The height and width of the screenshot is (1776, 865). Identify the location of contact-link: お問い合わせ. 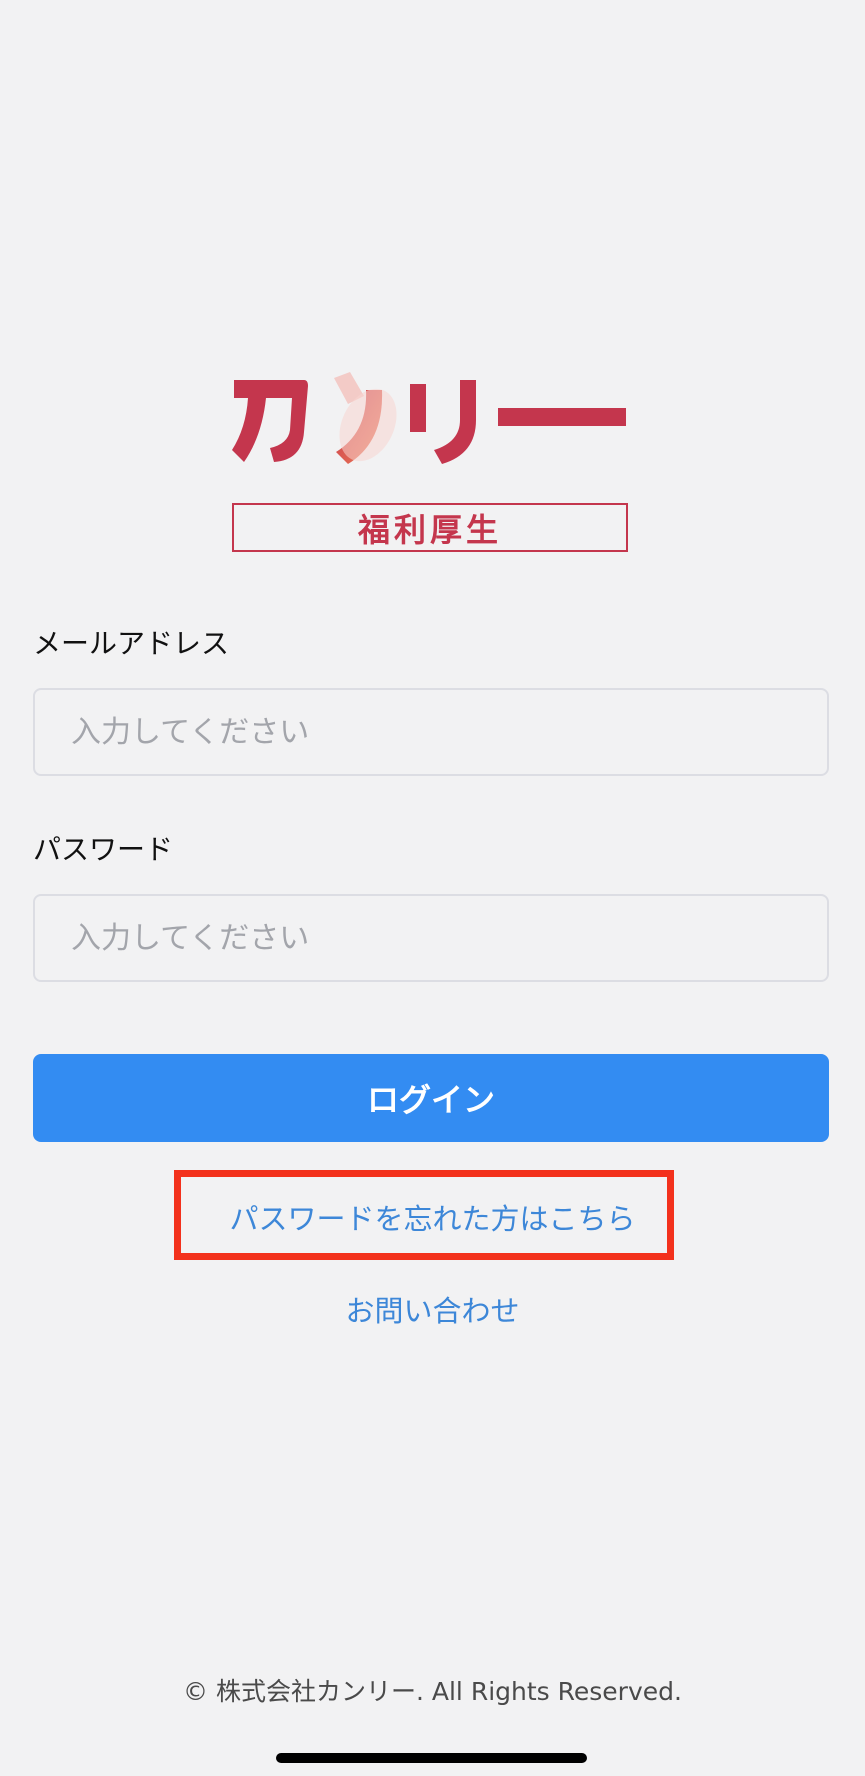
(432, 1309).